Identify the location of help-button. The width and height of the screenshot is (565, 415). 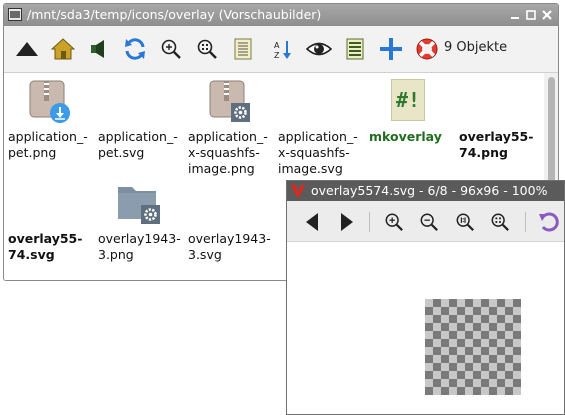
(427, 49).